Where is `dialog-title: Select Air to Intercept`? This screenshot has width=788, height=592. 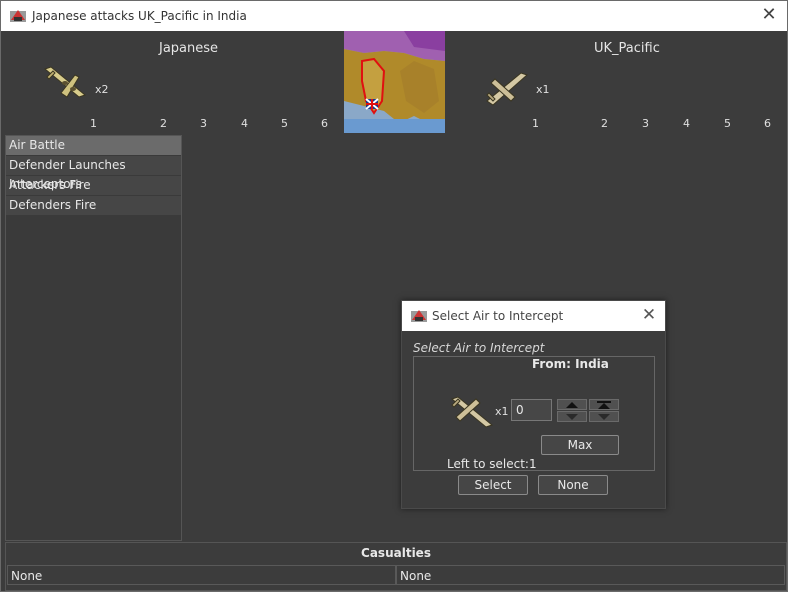 dialog-title: Select Air to Intercept is located at coordinates (498, 316).